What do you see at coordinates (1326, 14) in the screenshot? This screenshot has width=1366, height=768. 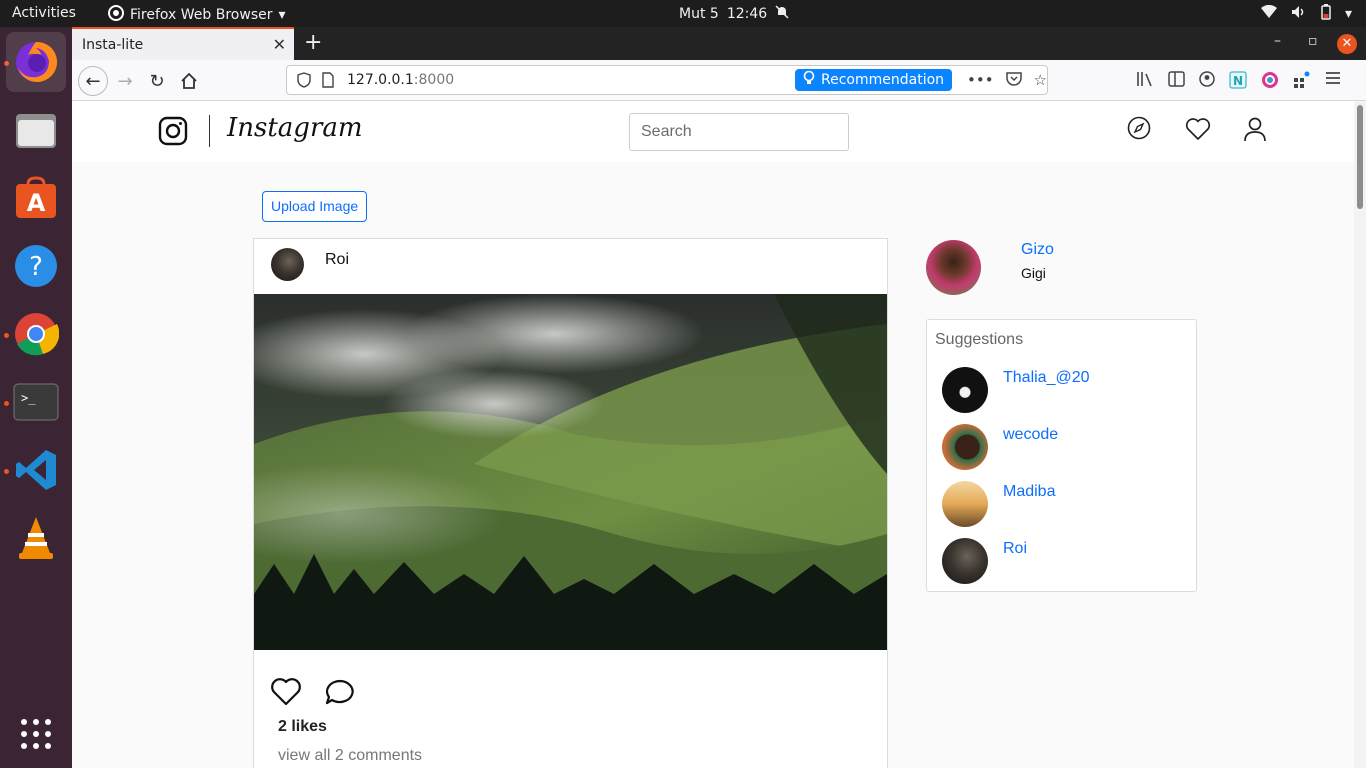 I see `battery-icon` at bounding box center [1326, 14].